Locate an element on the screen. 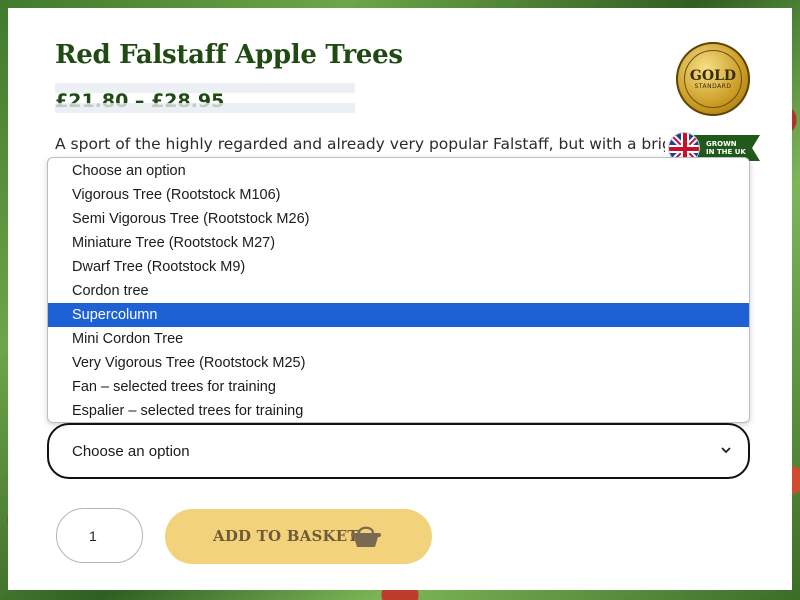 Image resolution: width=800 pixels, height=600 pixels. product-title: Red Falstaff Apple Trees is located at coordinates (229, 55).